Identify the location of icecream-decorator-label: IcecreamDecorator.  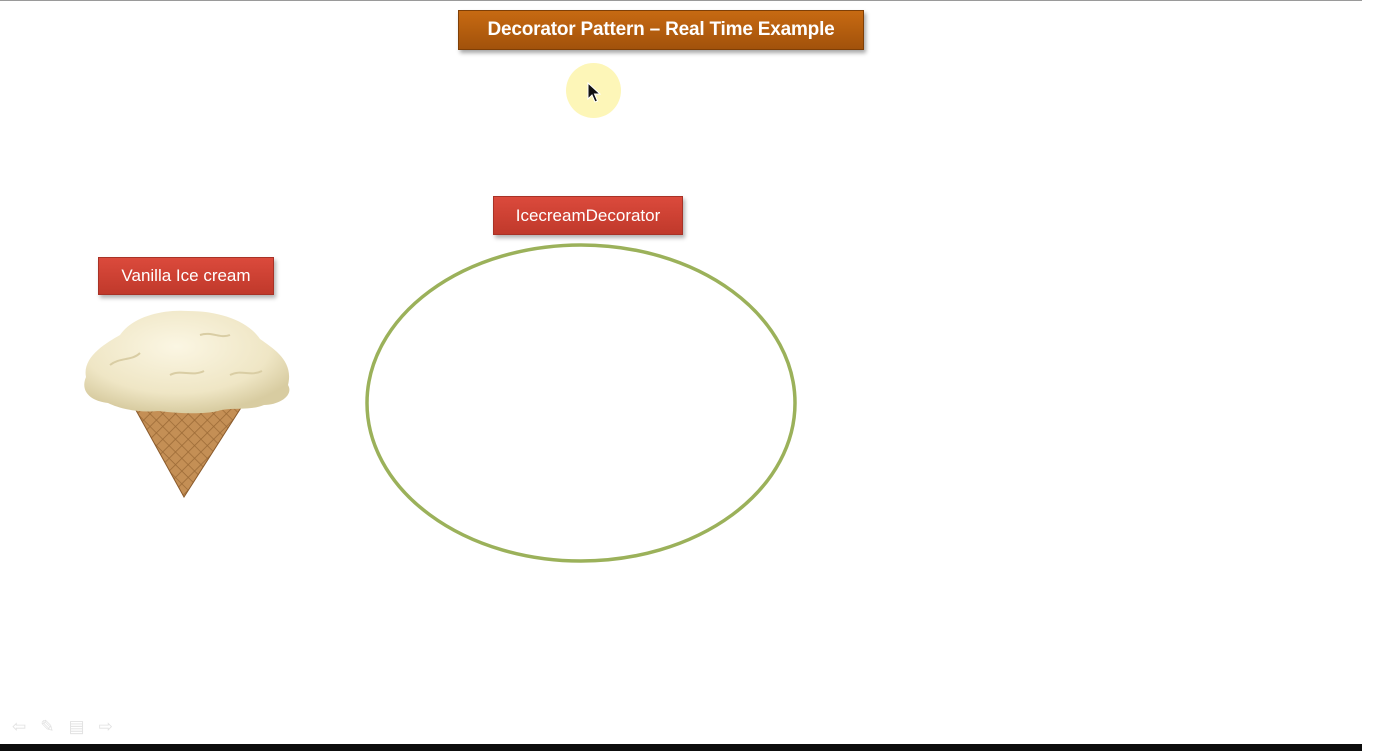
(588, 215).